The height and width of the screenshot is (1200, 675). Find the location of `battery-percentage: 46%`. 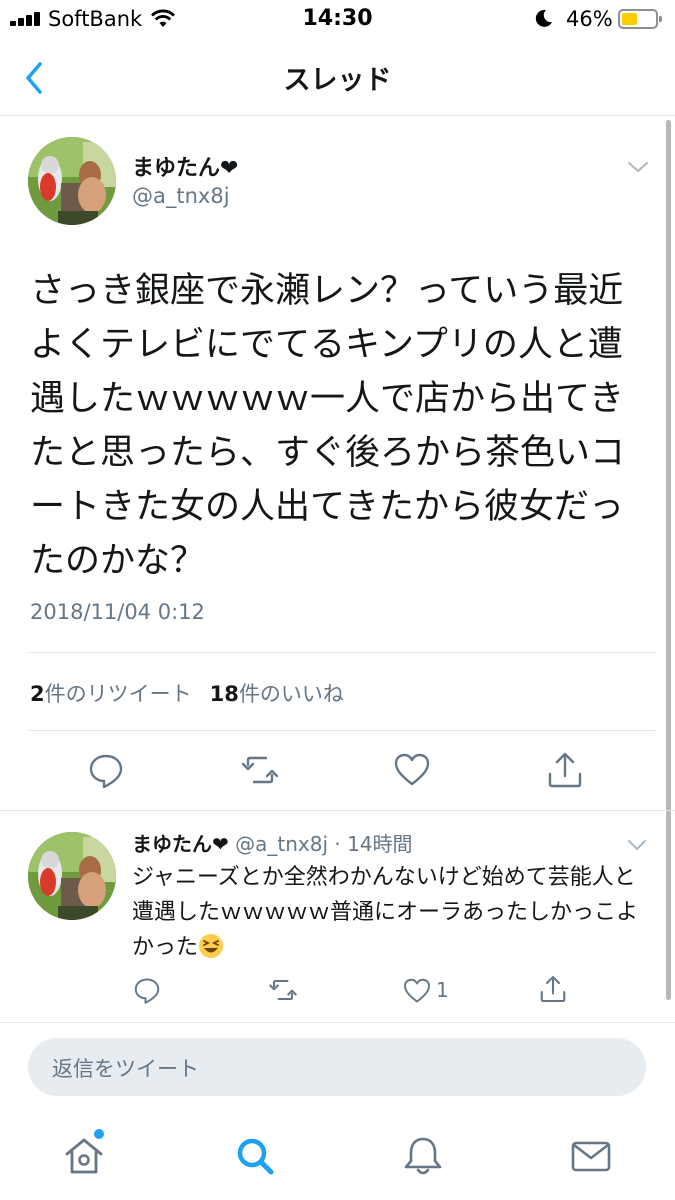

battery-percentage: 46% is located at coordinates (589, 19).